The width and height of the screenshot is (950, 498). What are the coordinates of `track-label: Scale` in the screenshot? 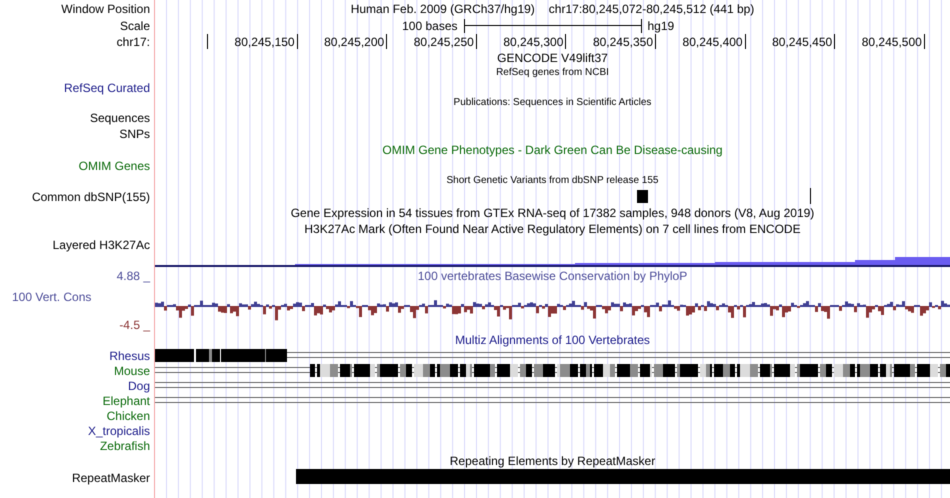 It's located at (135, 25).